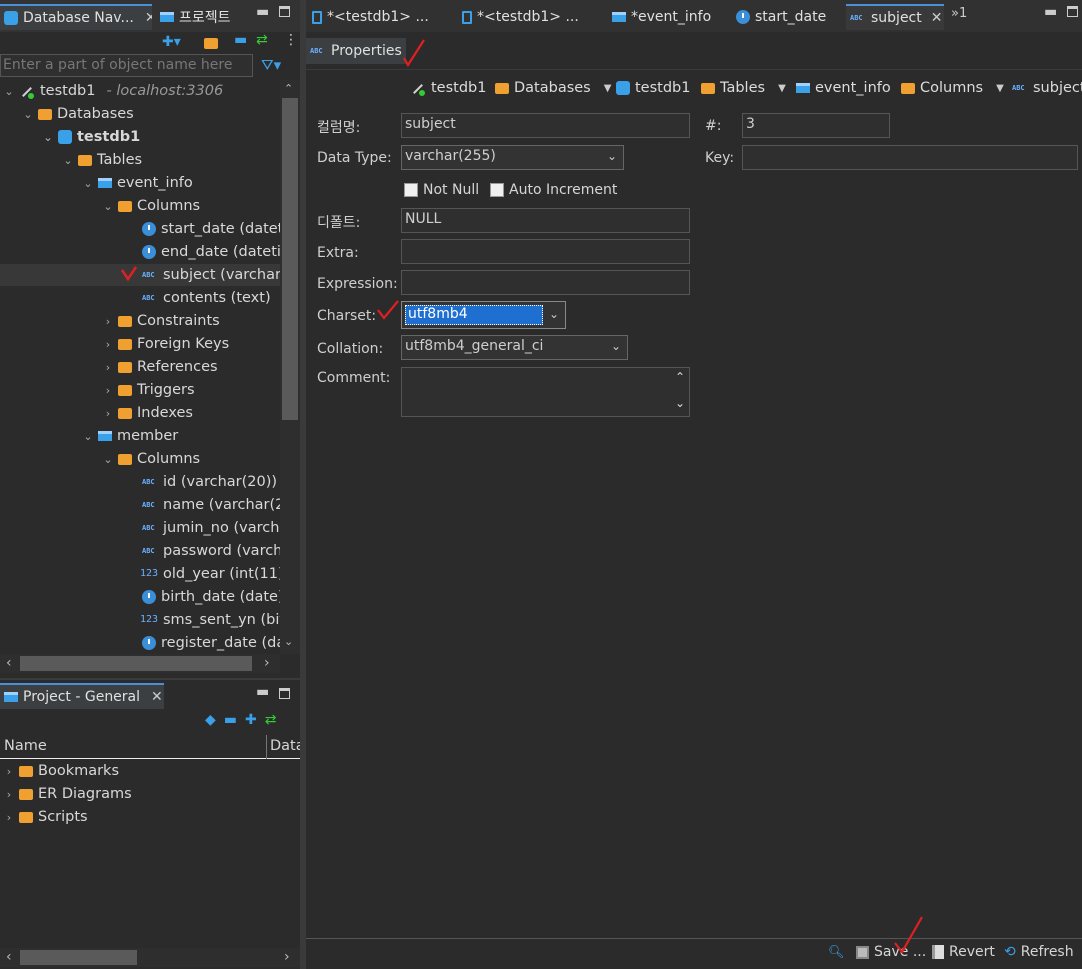 Image resolution: width=1082 pixels, height=969 pixels. I want to click on tree-node-column-selected: ABC subject (varchar(2, so click(211, 275).